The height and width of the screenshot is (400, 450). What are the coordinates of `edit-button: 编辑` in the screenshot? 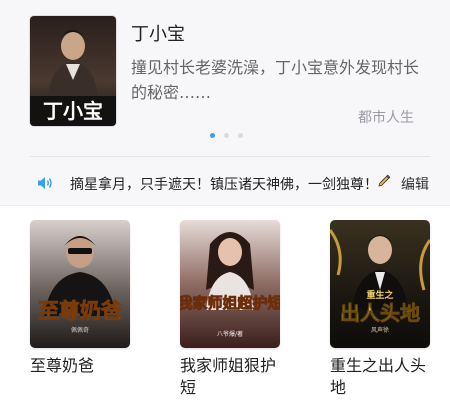 It's located at (415, 184).